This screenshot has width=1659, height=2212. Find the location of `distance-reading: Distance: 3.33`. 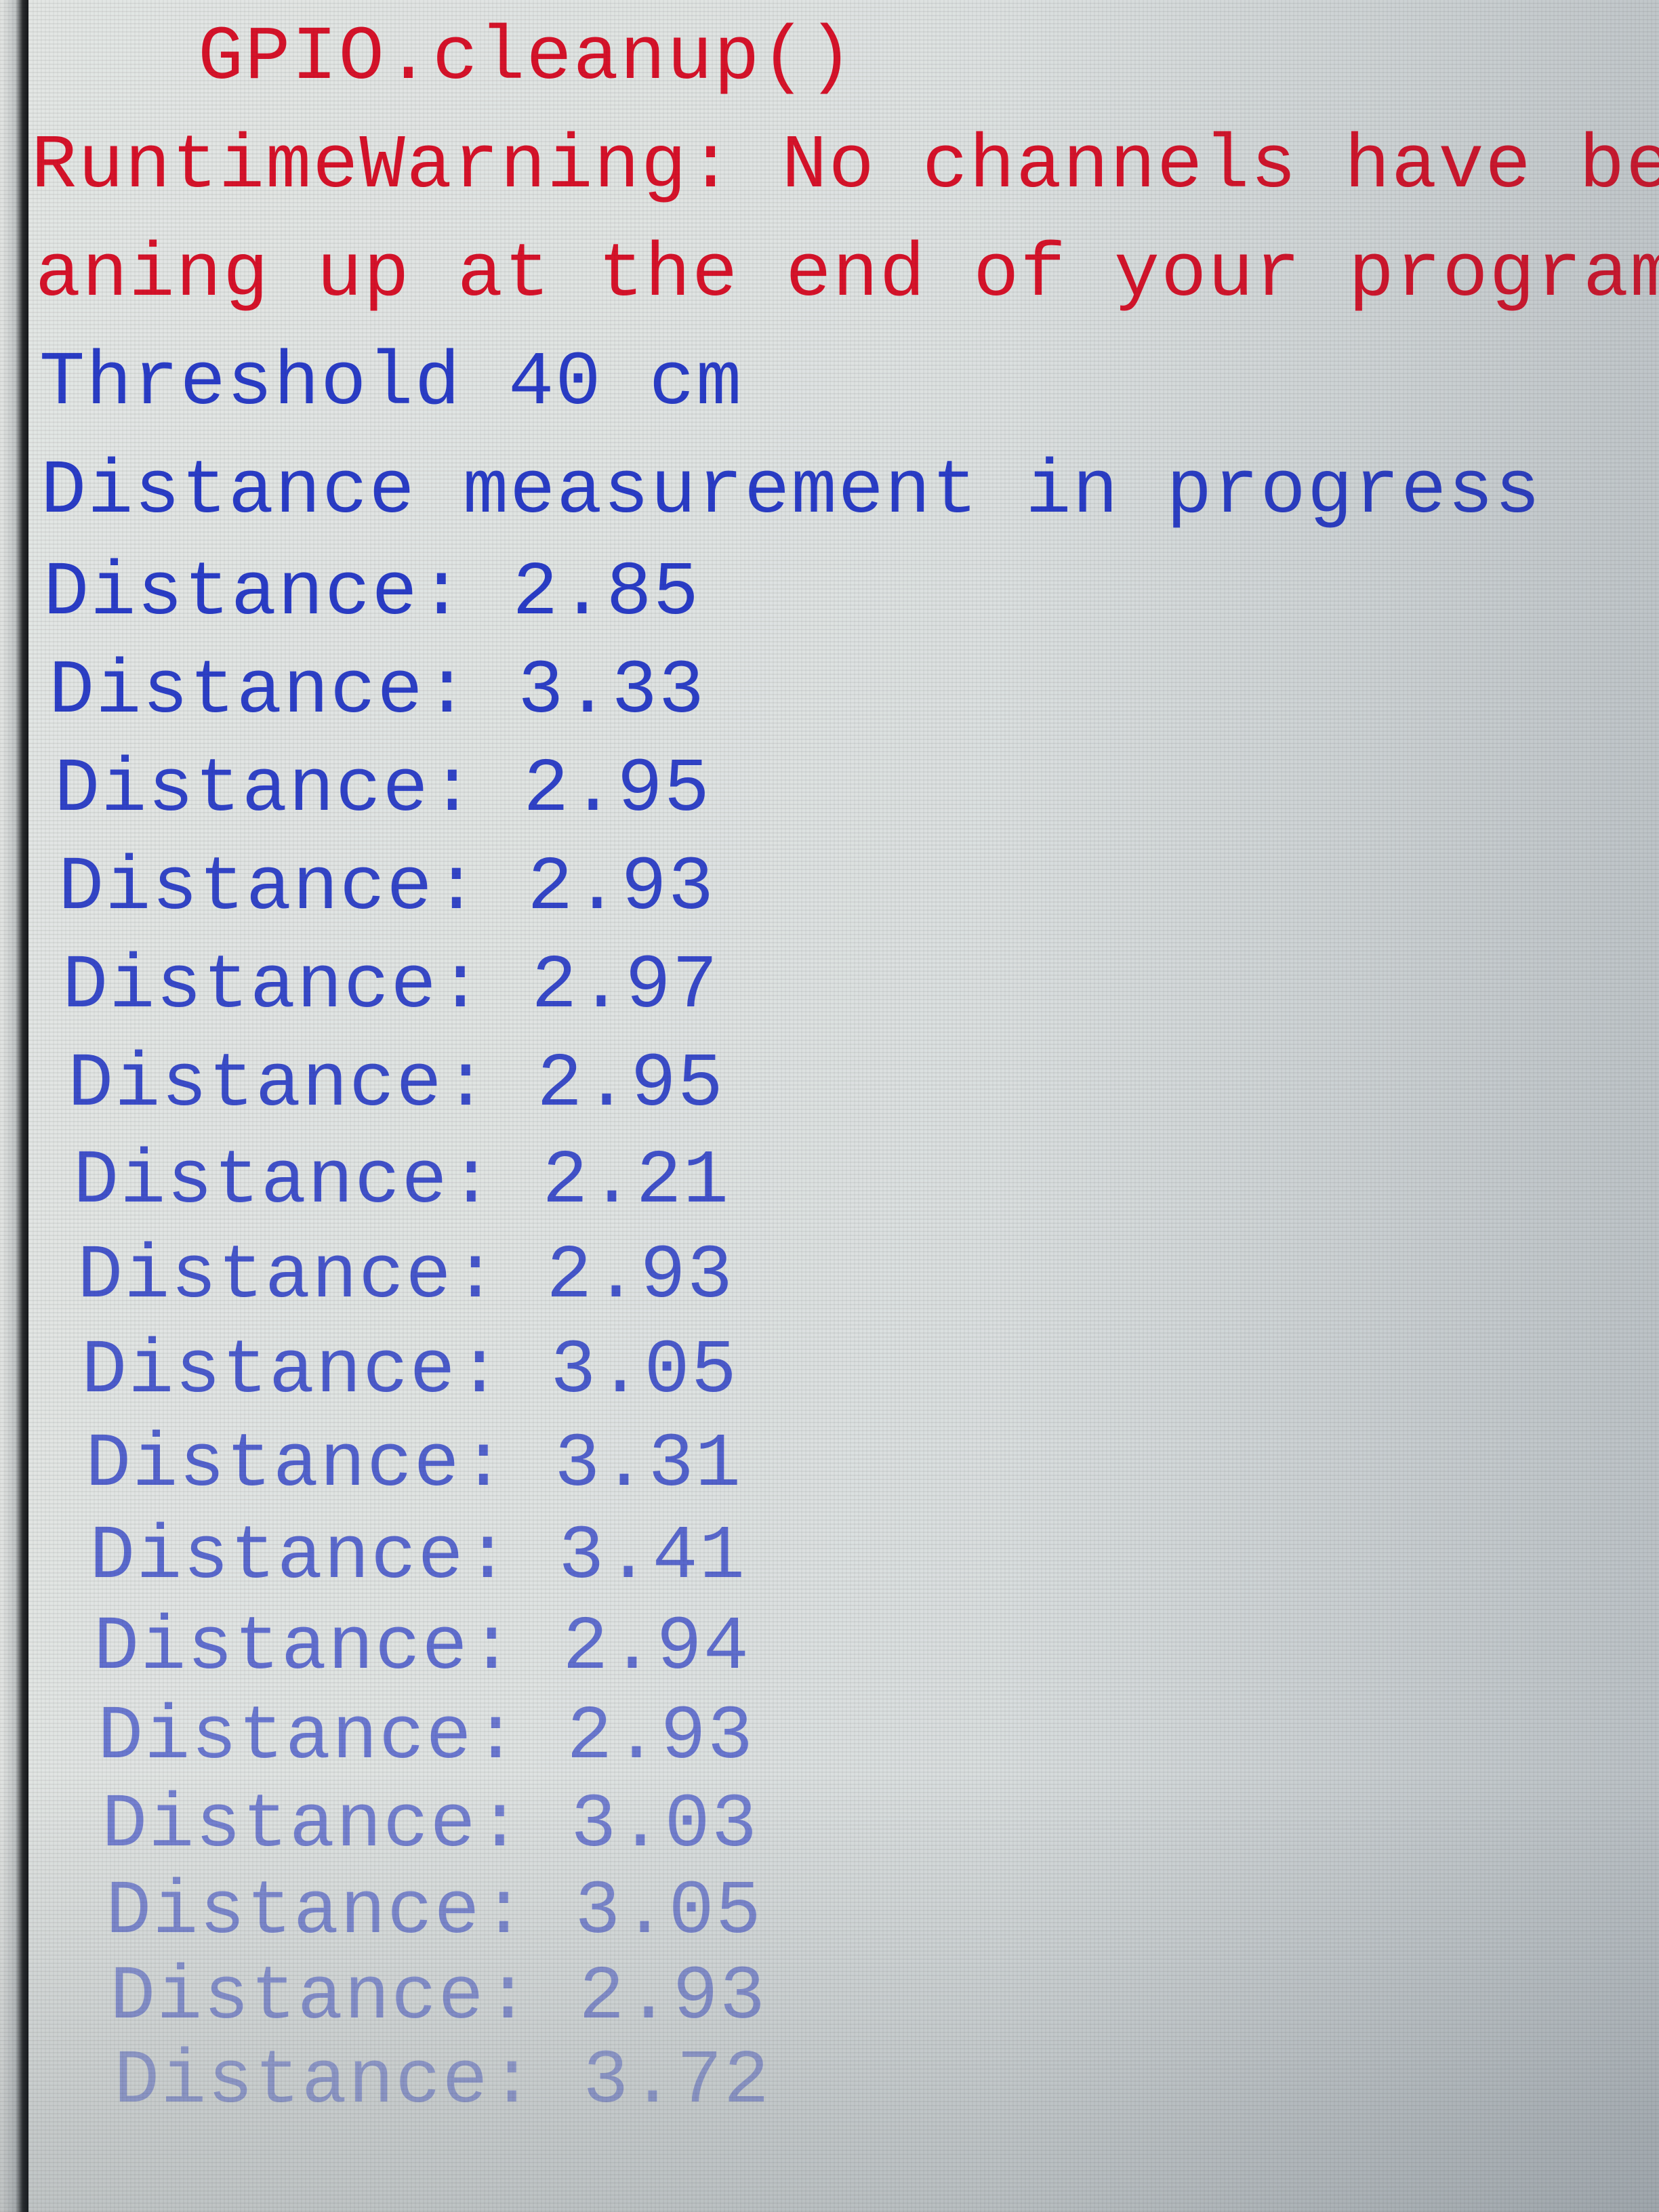

distance-reading: Distance: 3.33 is located at coordinates (377, 692).